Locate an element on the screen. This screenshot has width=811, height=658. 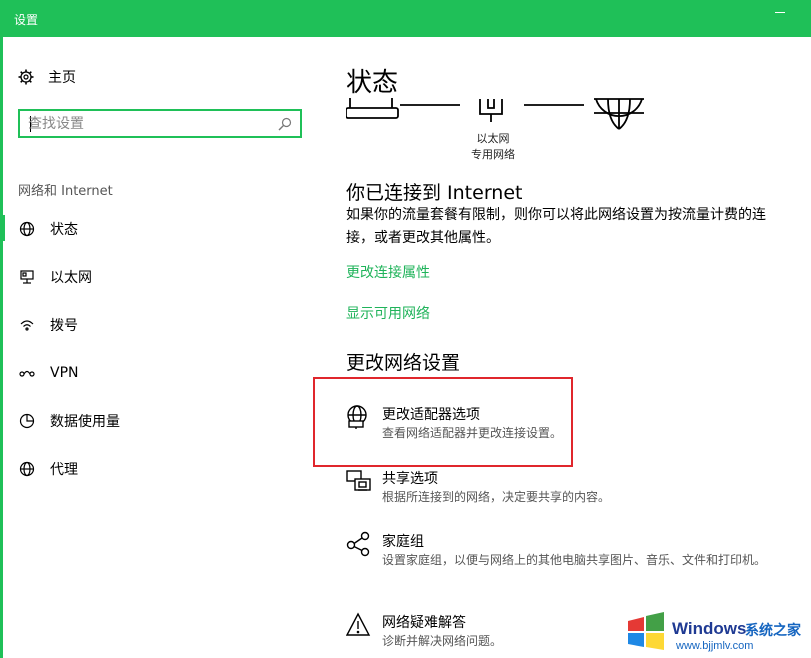
internet-globe-icon is located at coordinates (619, 114).